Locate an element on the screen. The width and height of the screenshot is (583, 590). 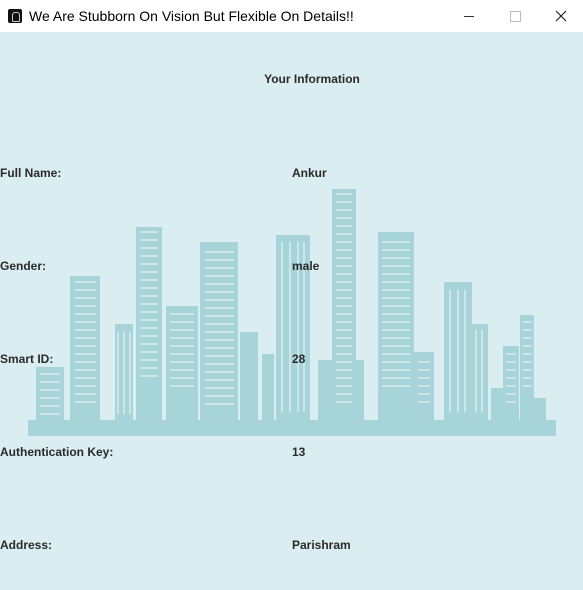
gender-label: Gender: is located at coordinates (23, 266).